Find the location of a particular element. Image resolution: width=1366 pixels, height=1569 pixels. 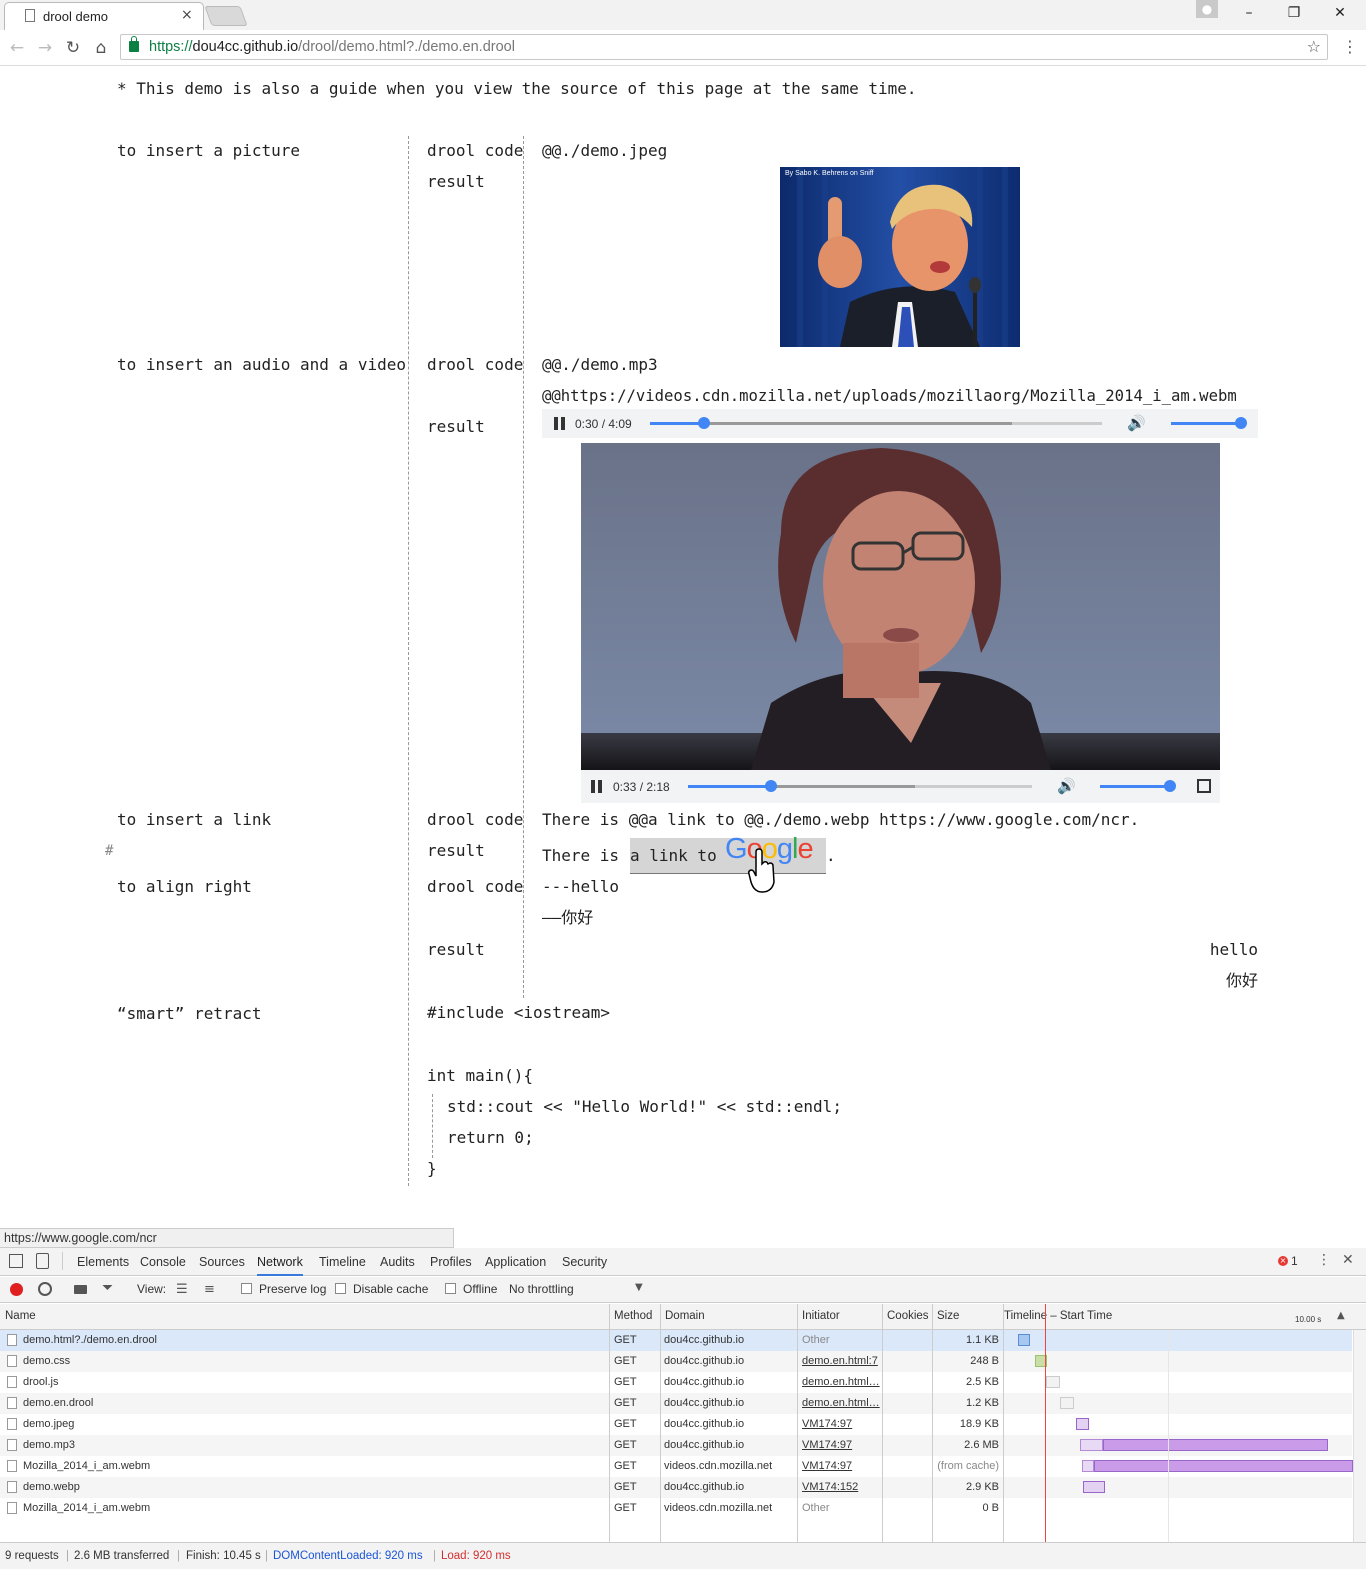

home-icon: ⌂ is located at coordinates (101, 48).